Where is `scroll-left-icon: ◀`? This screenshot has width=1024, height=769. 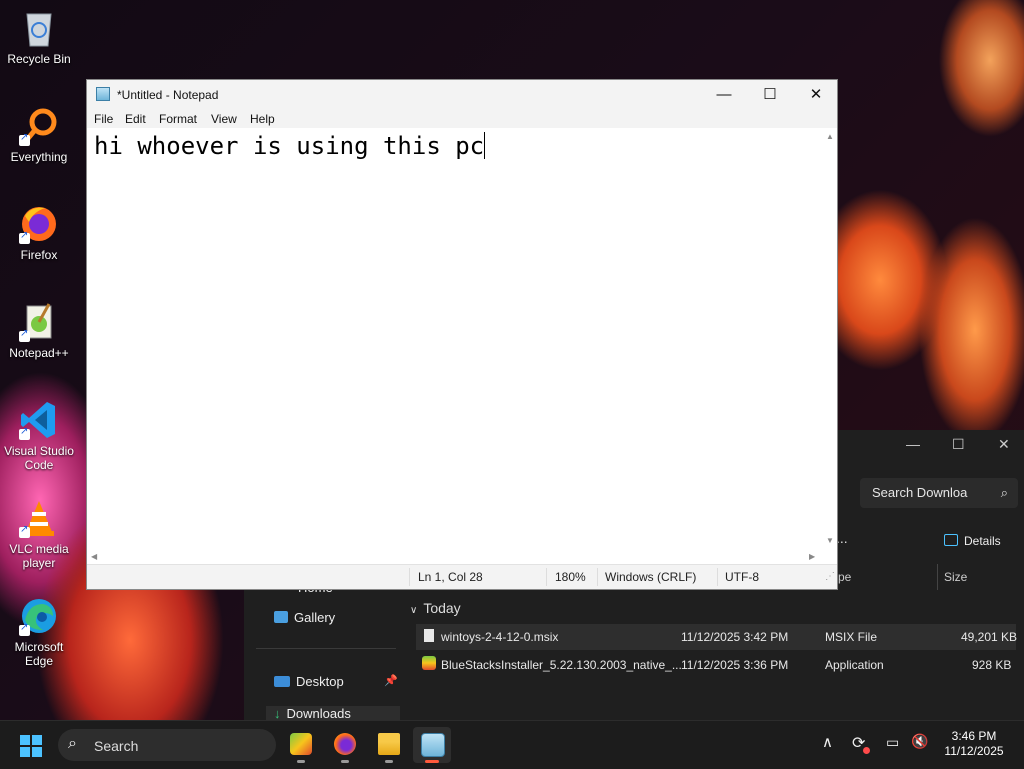
scroll-left-icon: ◀ is located at coordinates (94, 556).